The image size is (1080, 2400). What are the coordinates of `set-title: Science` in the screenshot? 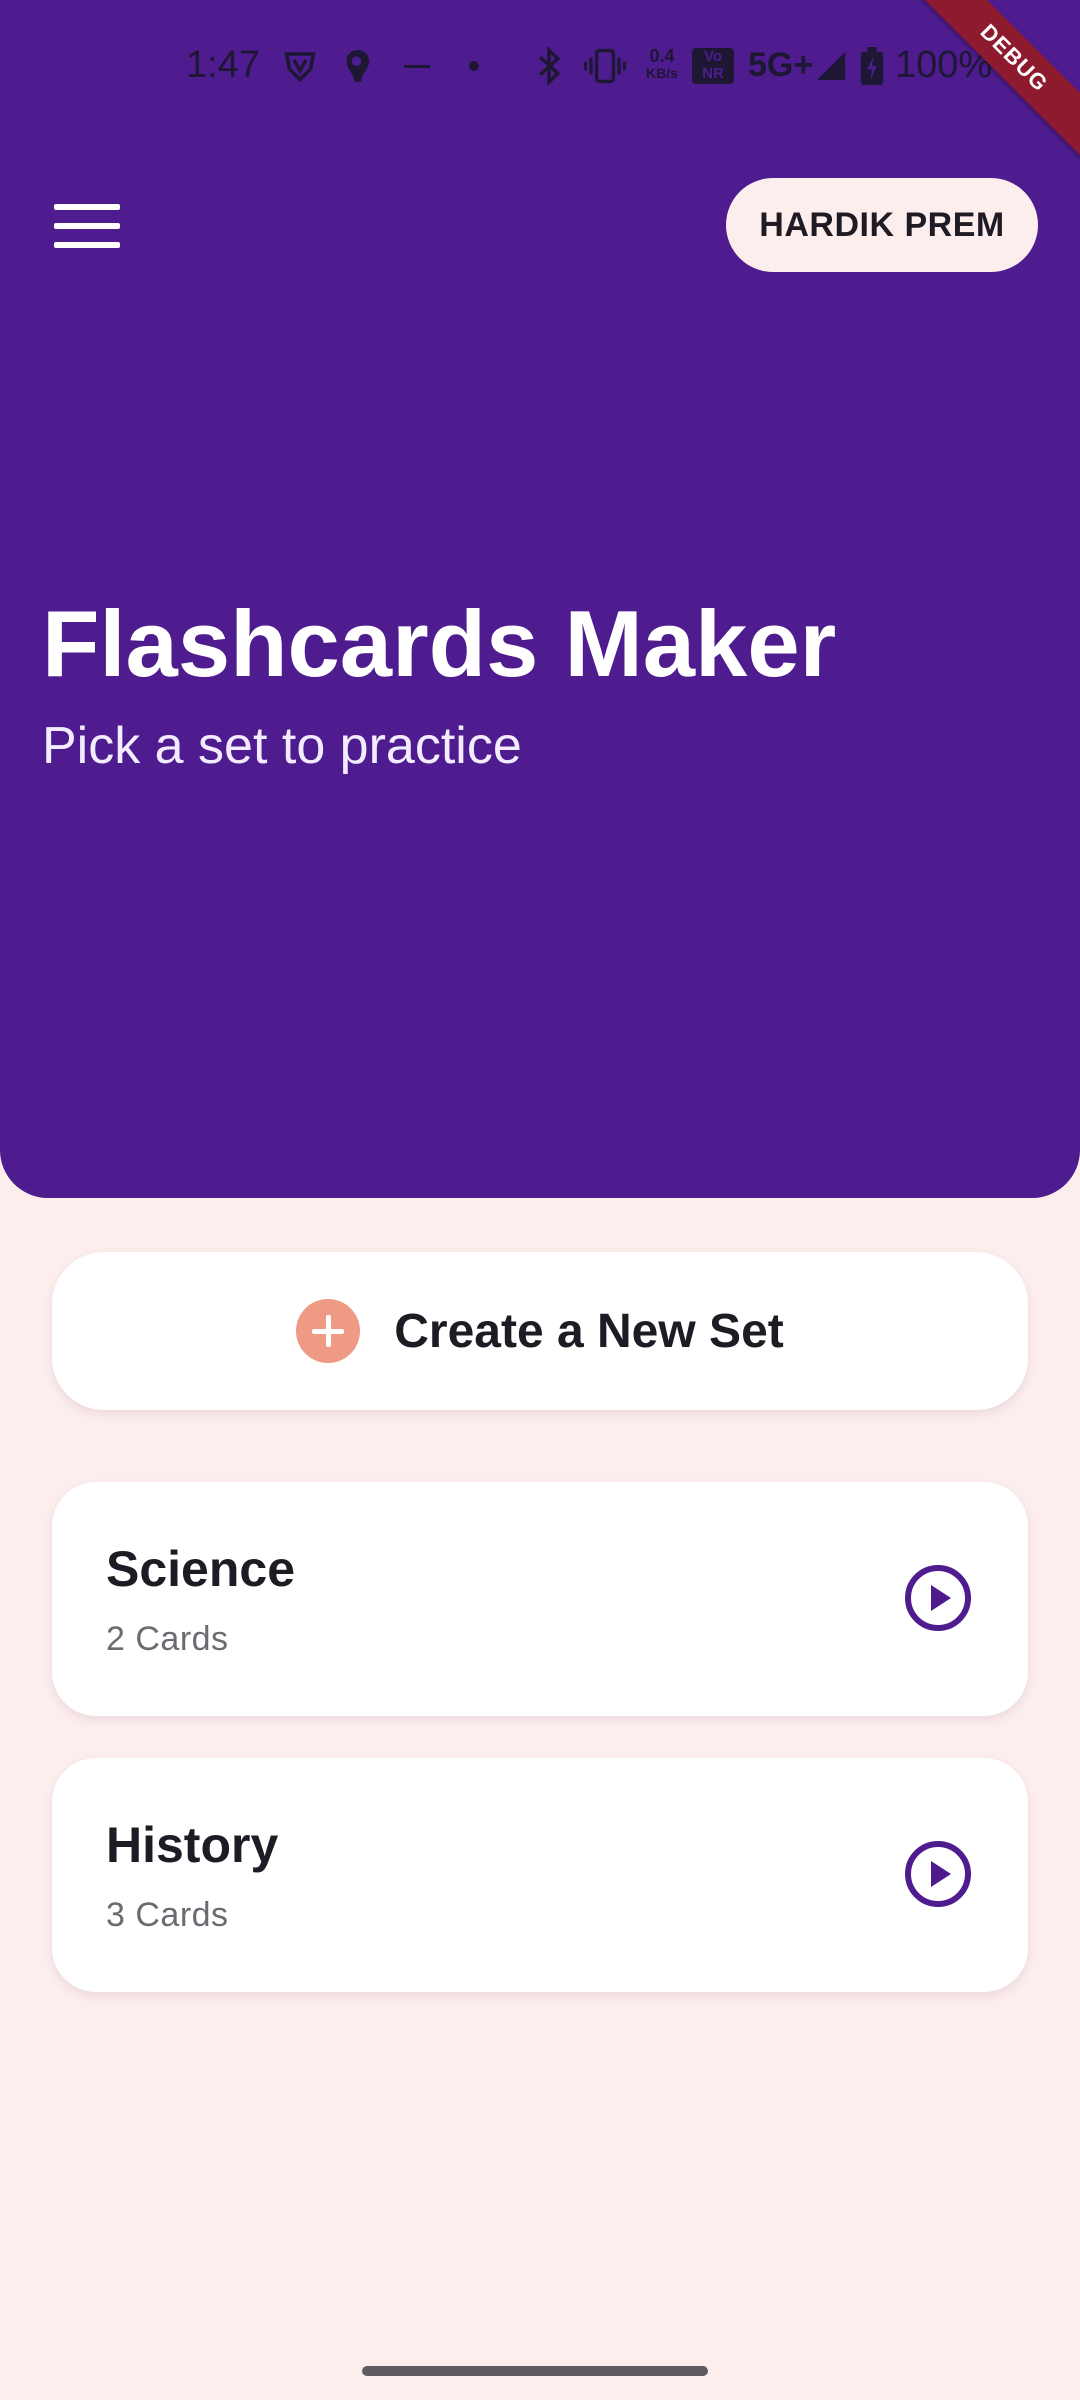 It's located at (201, 1569).